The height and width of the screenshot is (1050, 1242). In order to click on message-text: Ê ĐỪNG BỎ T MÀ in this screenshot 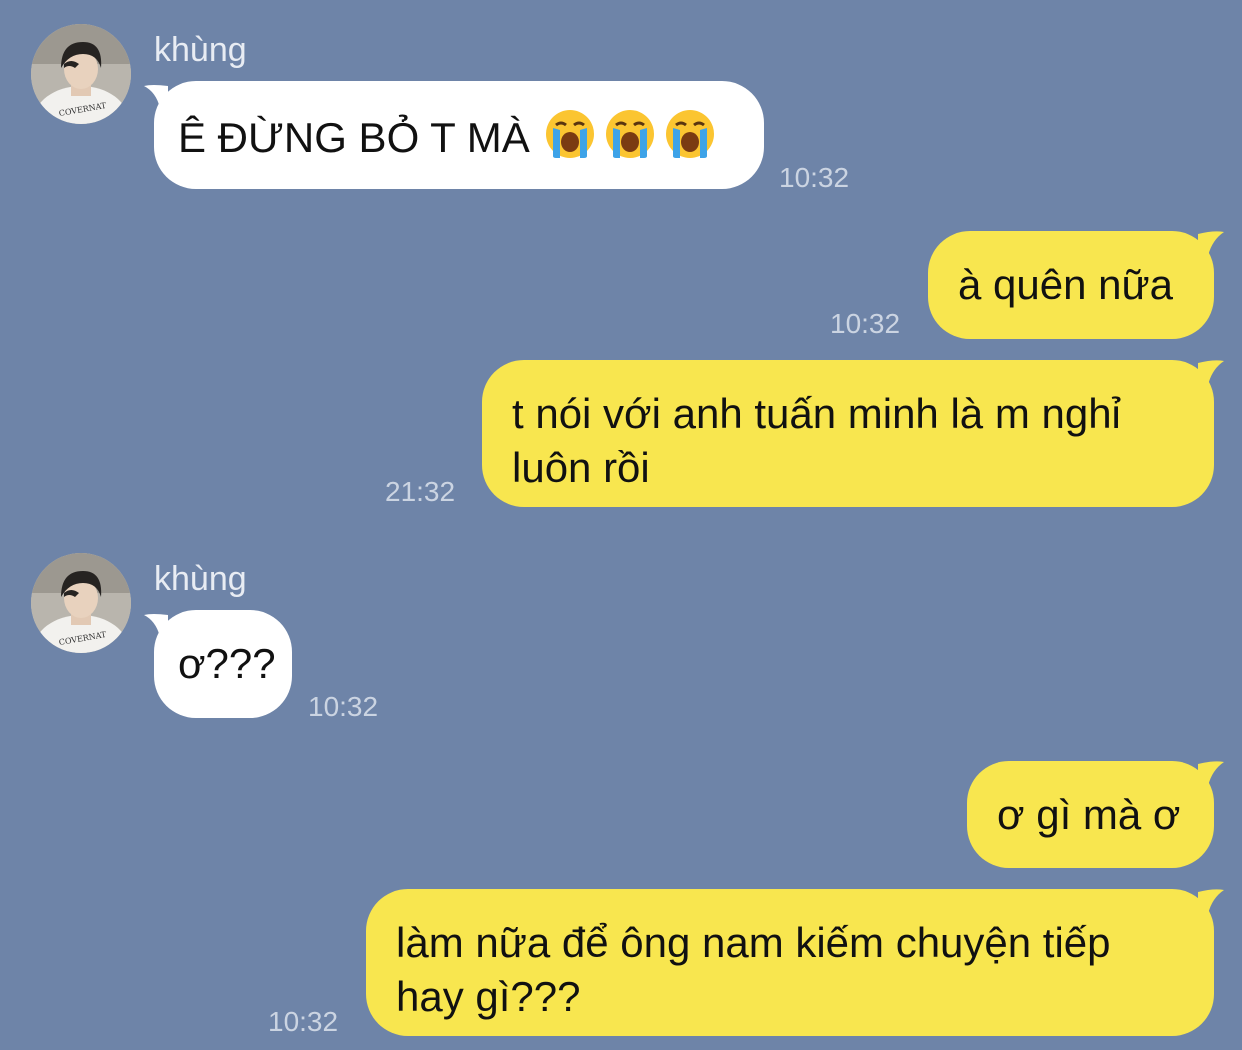, I will do `click(354, 137)`.